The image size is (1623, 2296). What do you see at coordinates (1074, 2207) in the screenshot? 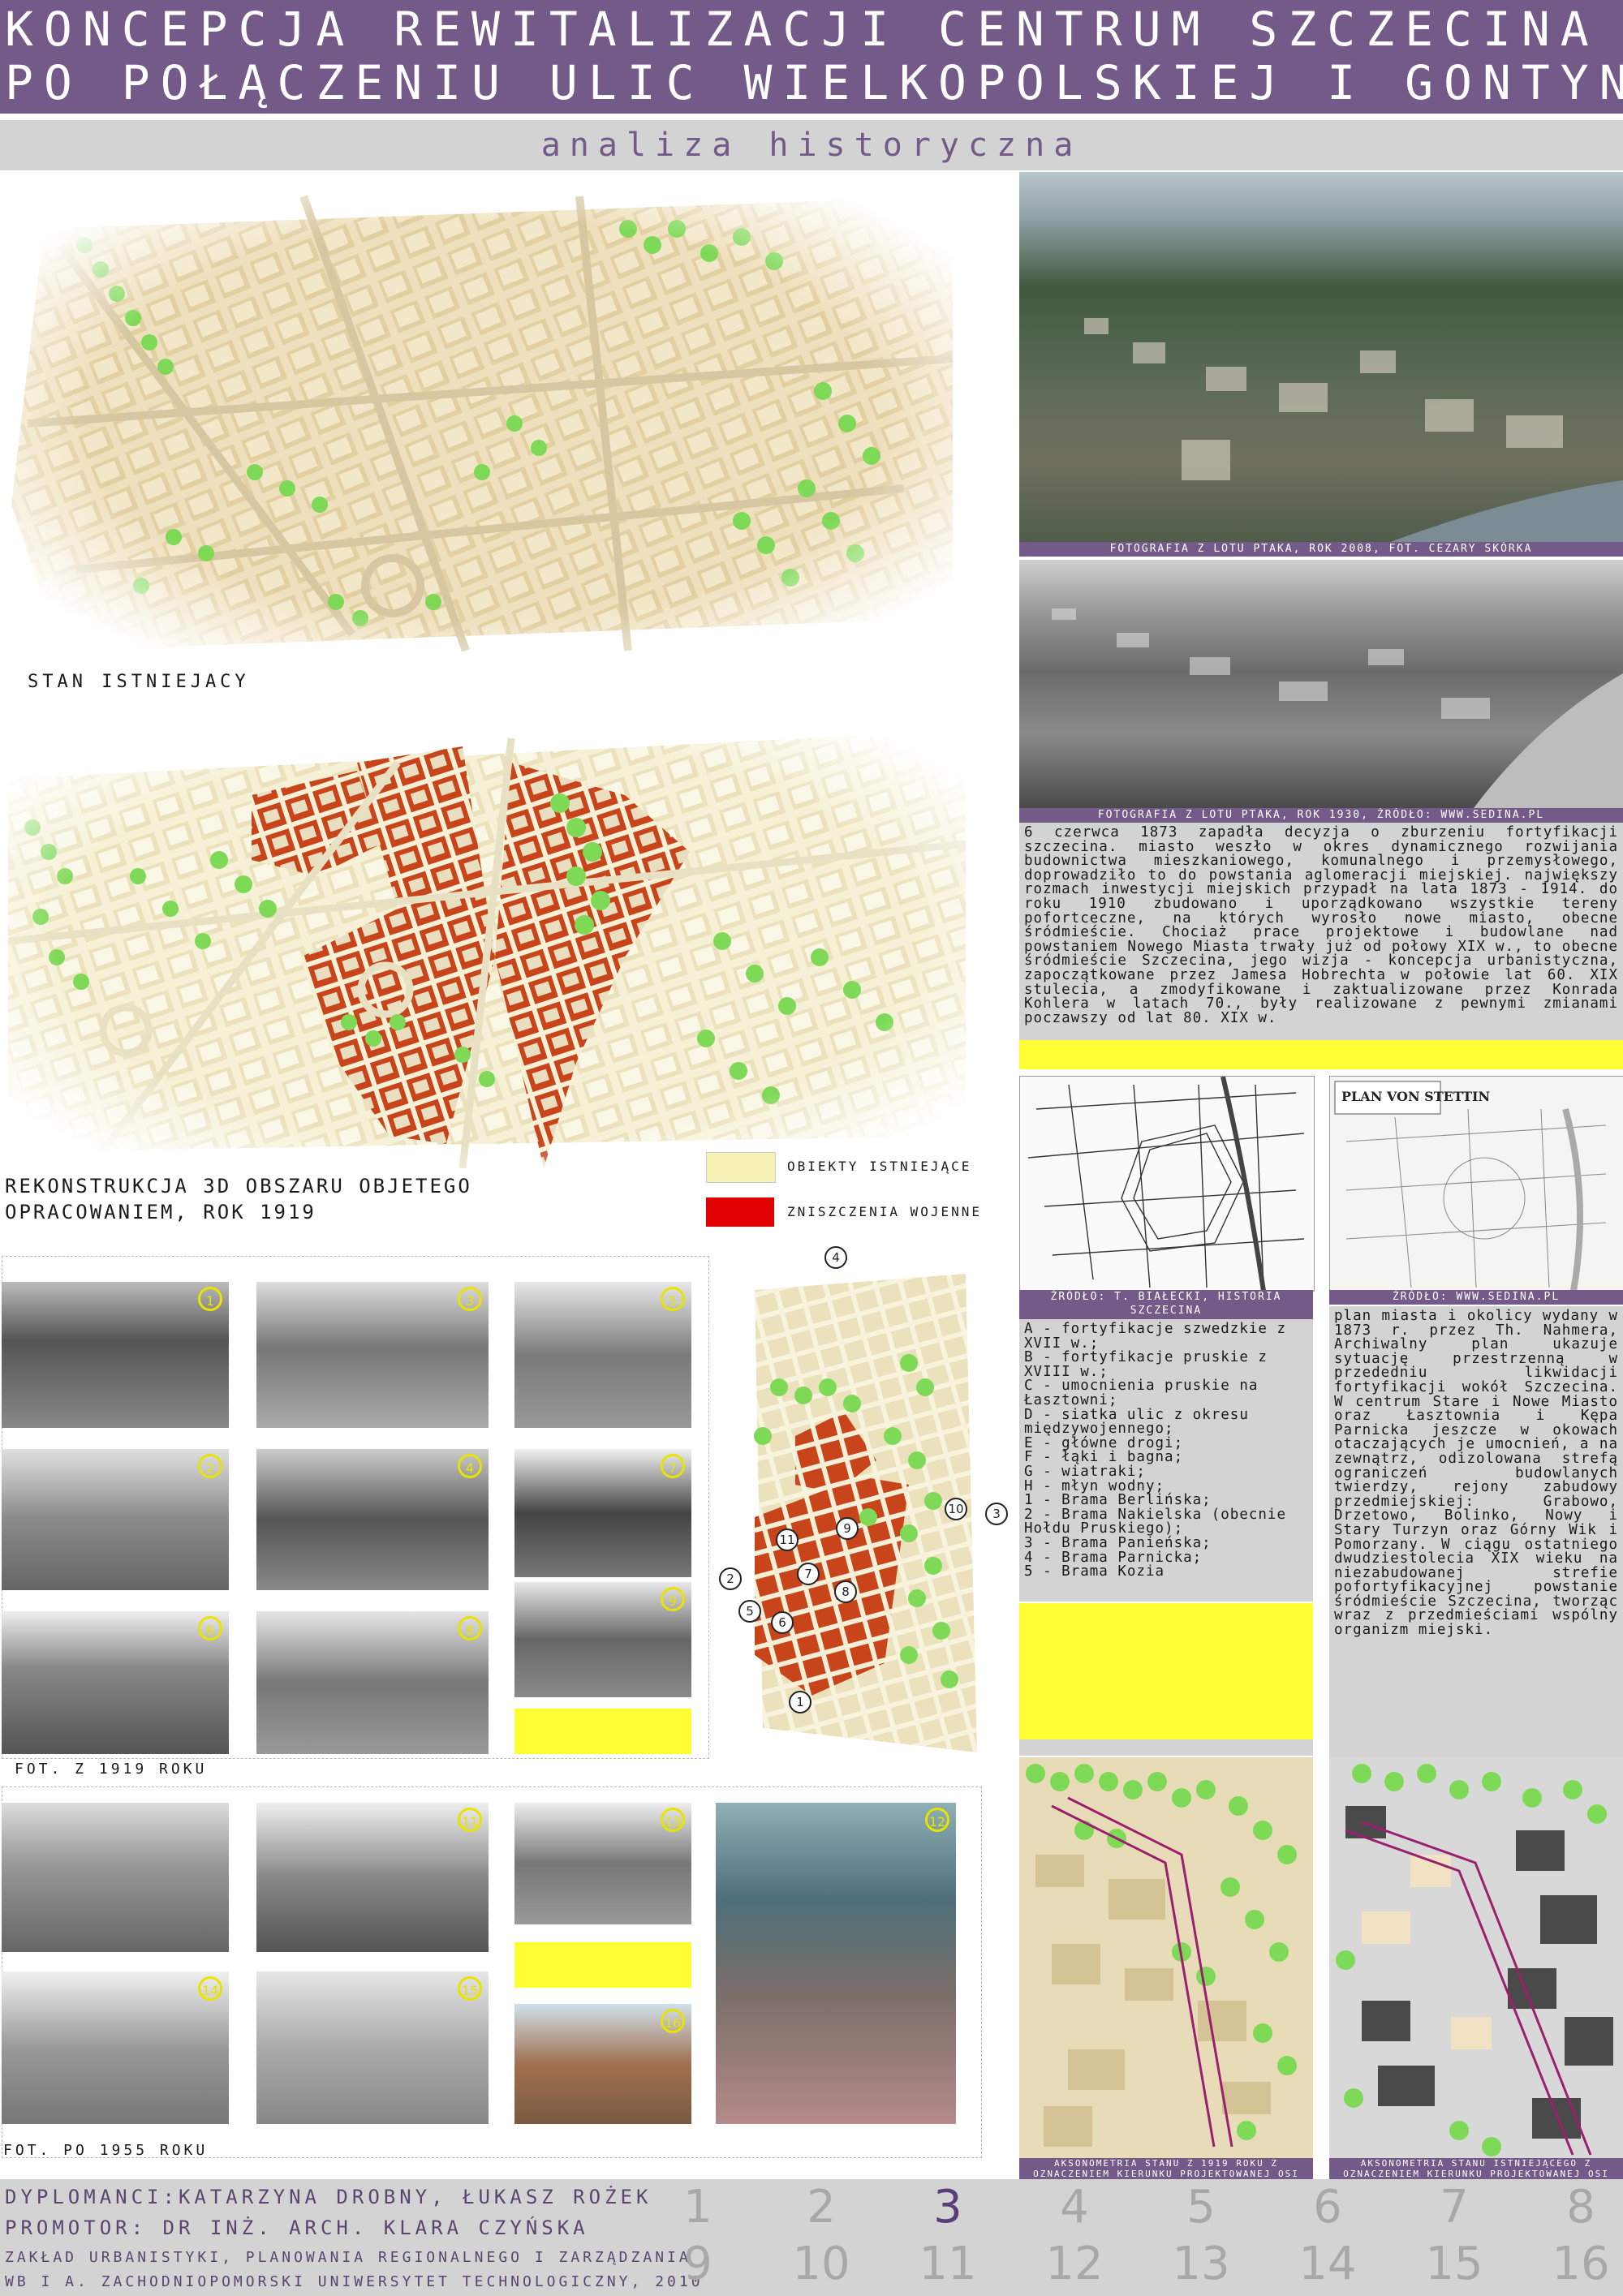
I see `page-number: 4` at bounding box center [1074, 2207].